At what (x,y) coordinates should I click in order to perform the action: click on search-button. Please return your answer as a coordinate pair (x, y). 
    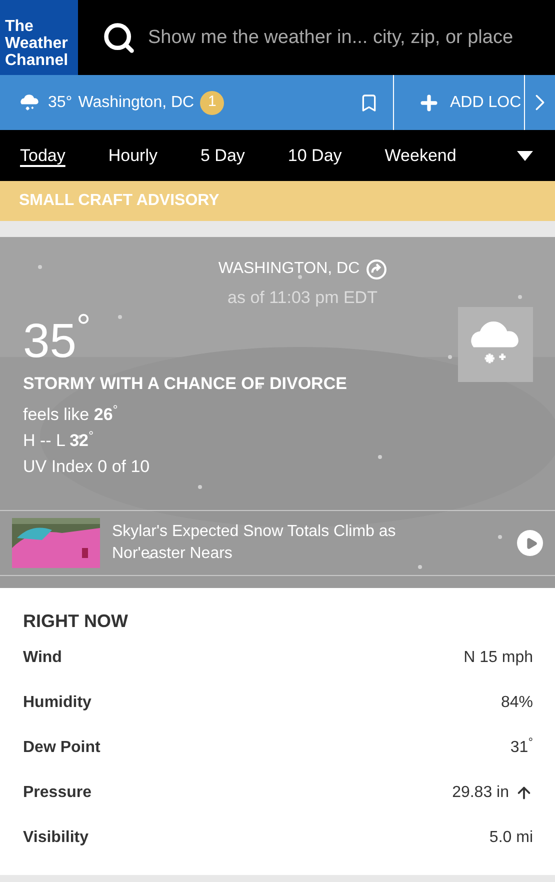
    Looking at the image, I should click on (113, 37).